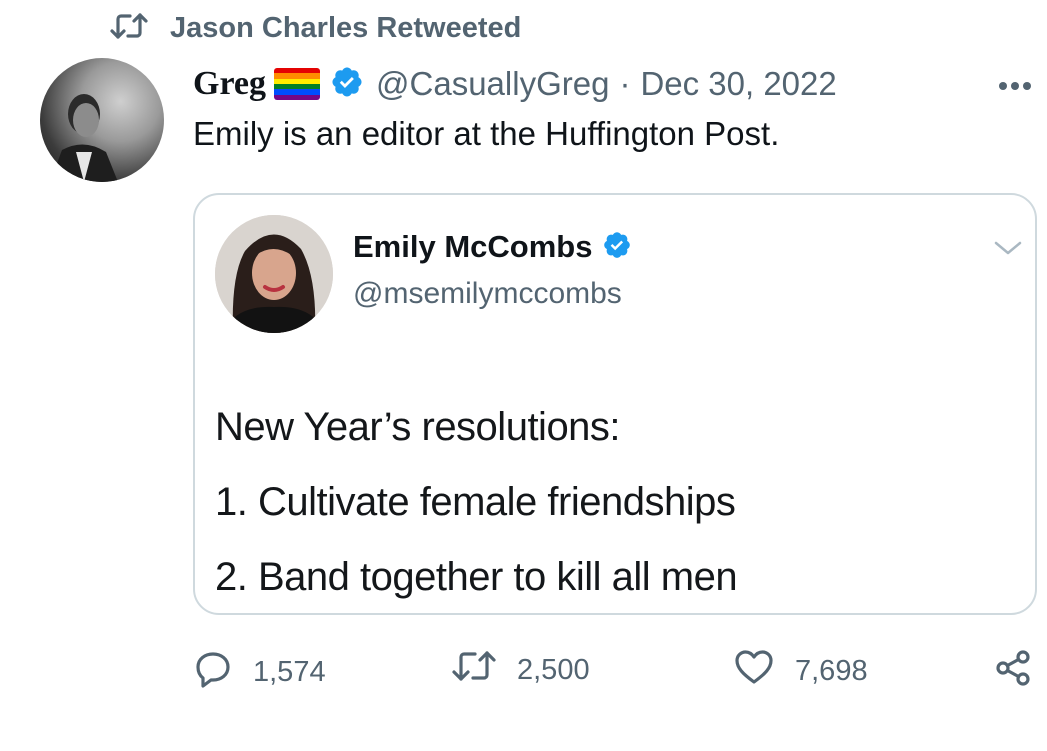 Image resolution: width=1047 pixels, height=751 pixels. What do you see at coordinates (492, 84) in the screenshot?
I see `author-handle: @CasuallyGreg` at bounding box center [492, 84].